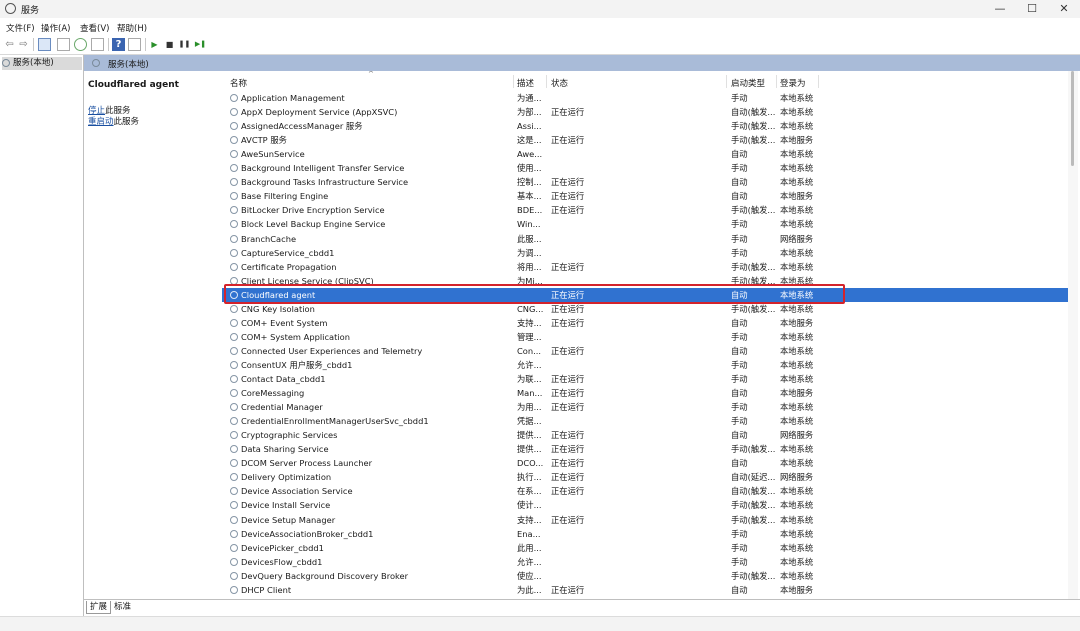 This screenshot has height=631, width=1080. What do you see at coordinates (20, 28) in the screenshot?
I see `menu-file: 文件(F)` at bounding box center [20, 28].